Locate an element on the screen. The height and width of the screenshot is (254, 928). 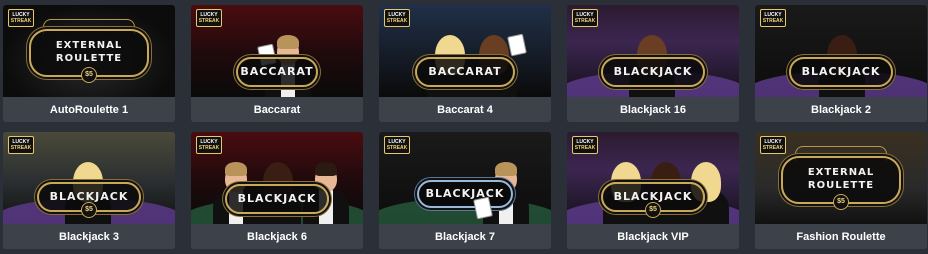
game-card-blackjack-16: LUCKY STREAK BLACKJACK Blackjack 16 is located at coordinates (653, 63).